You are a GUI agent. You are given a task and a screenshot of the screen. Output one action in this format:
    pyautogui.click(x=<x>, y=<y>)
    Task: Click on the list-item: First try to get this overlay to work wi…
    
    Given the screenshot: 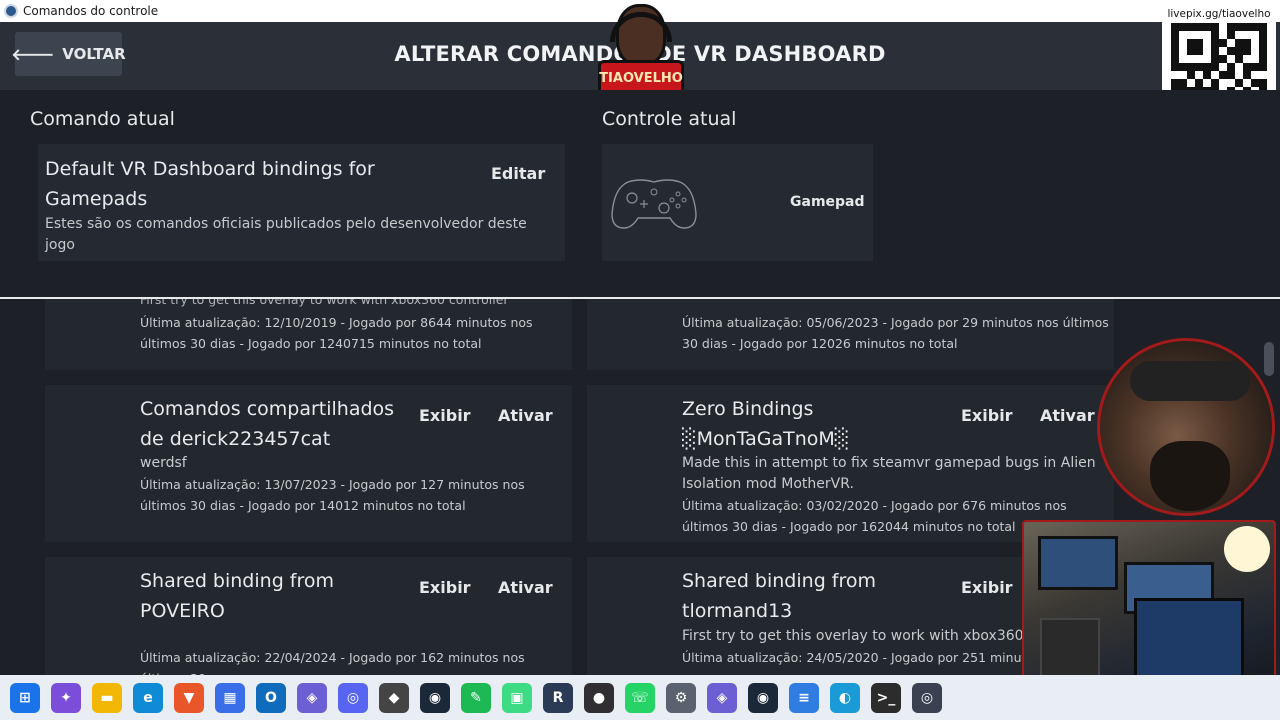 What is the action you would take?
    pyautogui.click(x=308, y=334)
    